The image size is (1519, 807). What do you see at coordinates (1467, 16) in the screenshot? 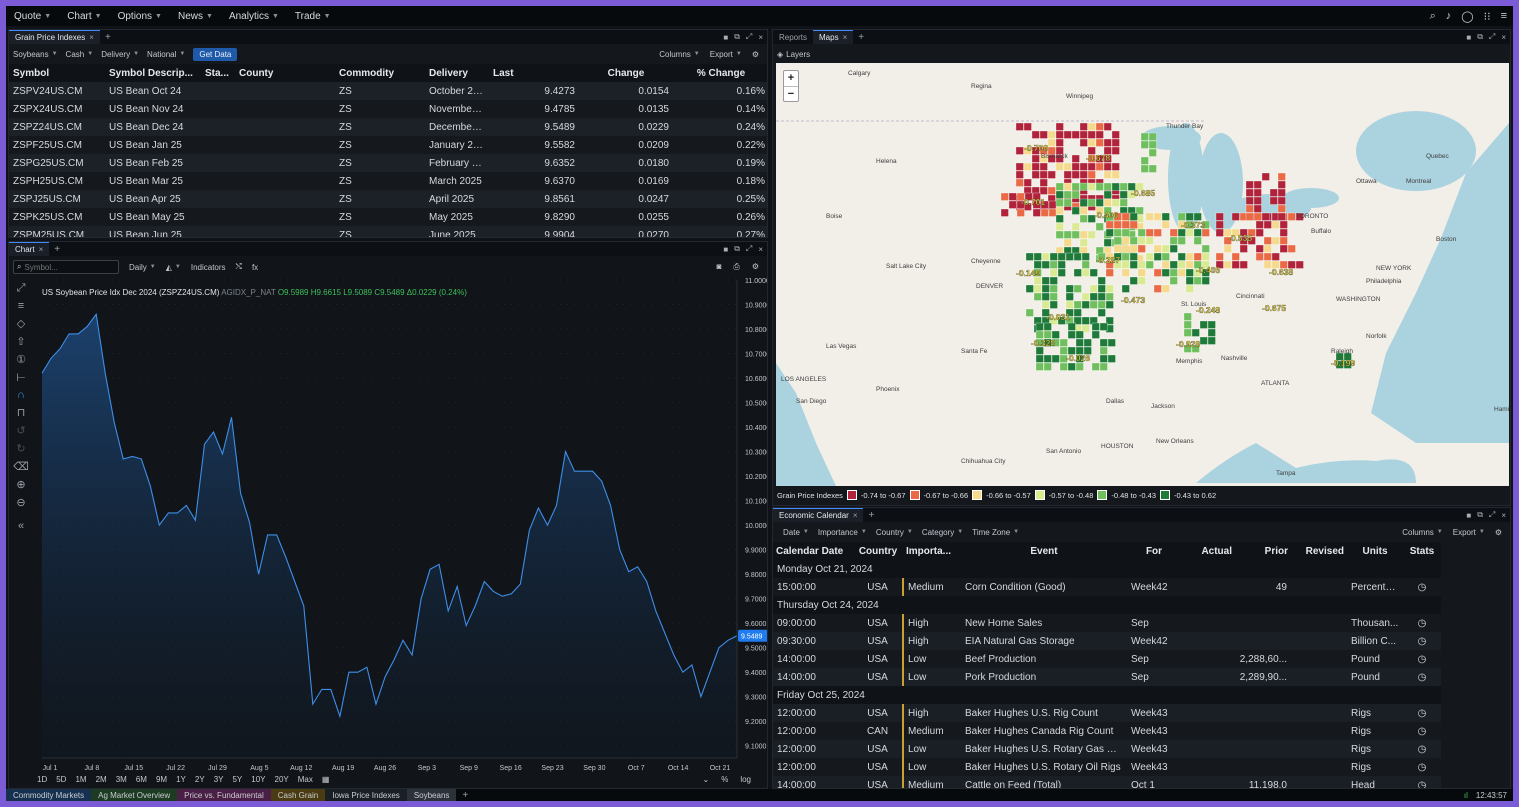
I see `chat-icon: ◯` at bounding box center [1467, 16].